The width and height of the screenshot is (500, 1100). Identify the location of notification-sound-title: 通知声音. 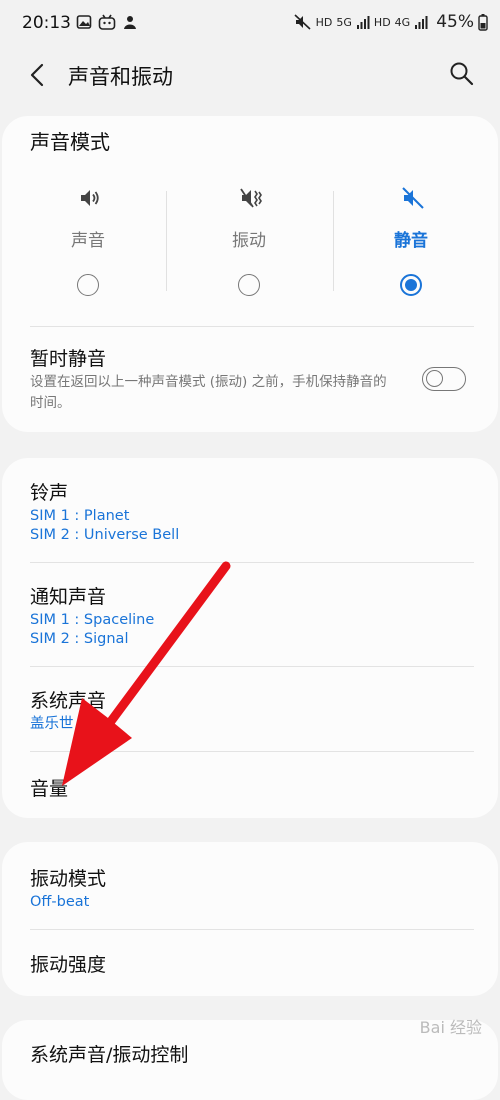
(68, 597).